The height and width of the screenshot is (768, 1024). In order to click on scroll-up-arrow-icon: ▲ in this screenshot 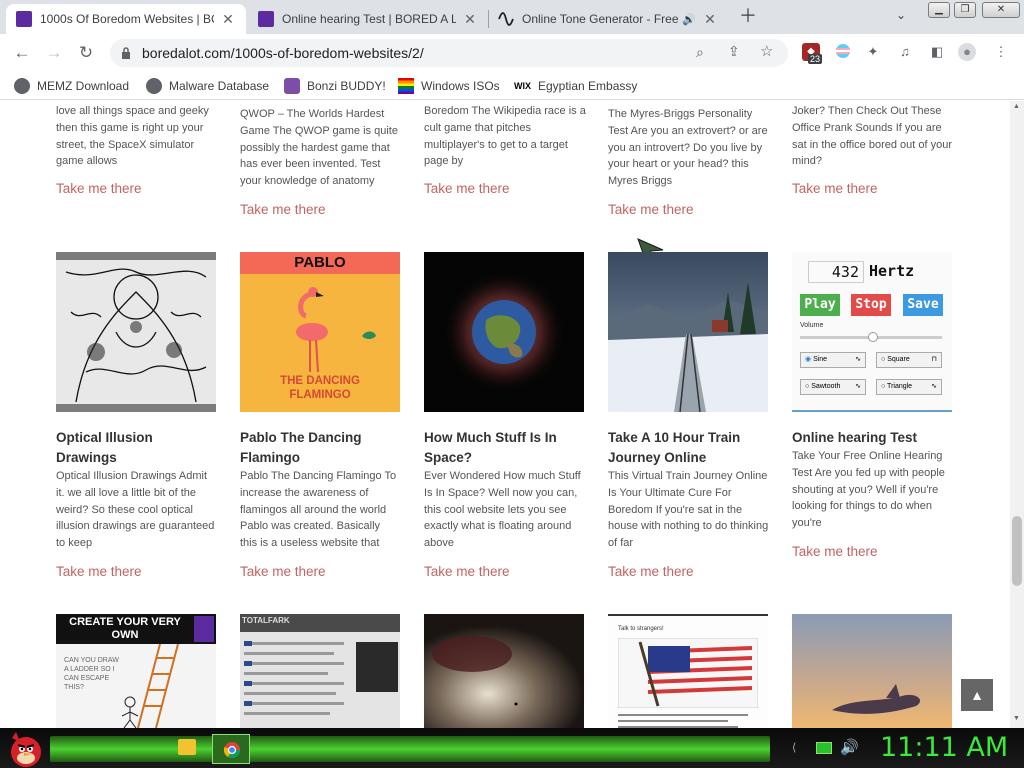, I will do `click(1016, 106)`.